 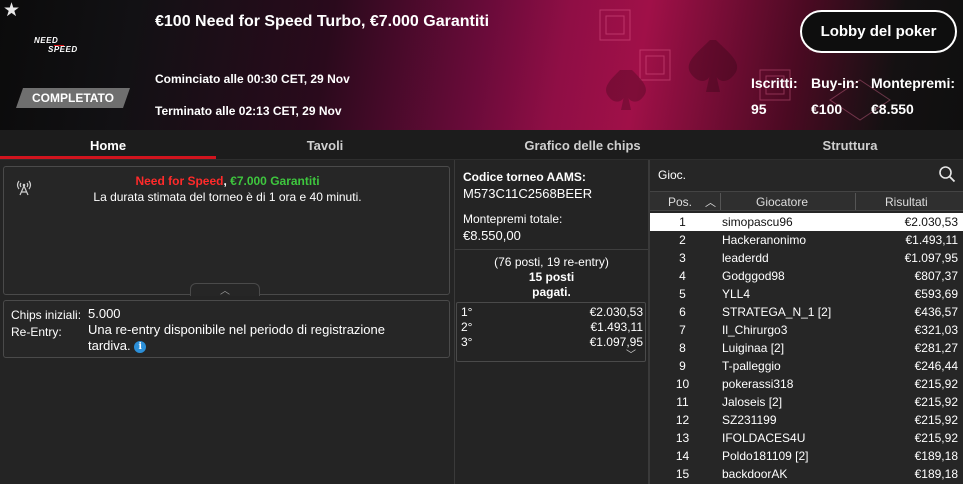 What do you see at coordinates (806, 384) in the screenshot?
I see `table-row: 10 pokerassi318 €215,92` at bounding box center [806, 384].